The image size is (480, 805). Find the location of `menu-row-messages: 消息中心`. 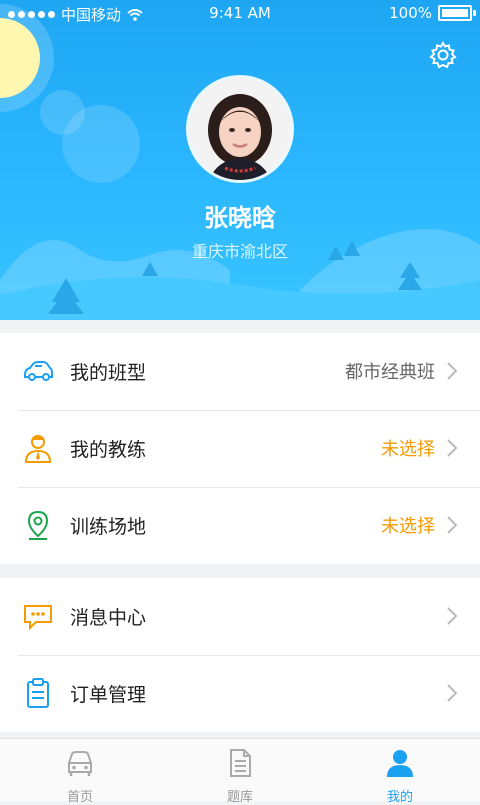

menu-row-messages: 消息中心 is located at coordinates (240, 616).